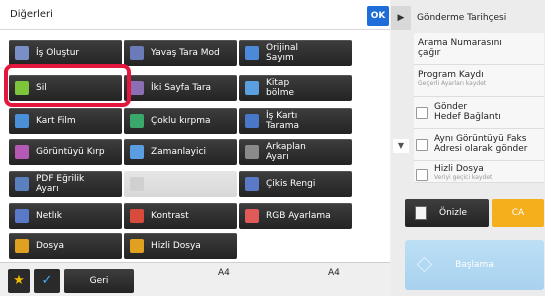  Describe the element at coordinates (170, 216) in the screenshot. I see `function-label: Kontrast` at that location.